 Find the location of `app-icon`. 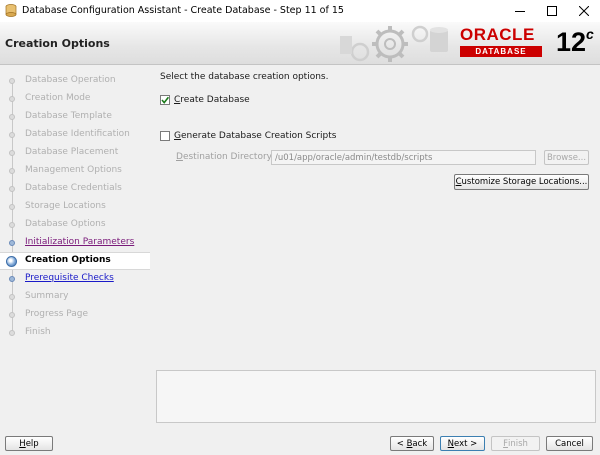

app-icon is located at coordinates (11, 10).